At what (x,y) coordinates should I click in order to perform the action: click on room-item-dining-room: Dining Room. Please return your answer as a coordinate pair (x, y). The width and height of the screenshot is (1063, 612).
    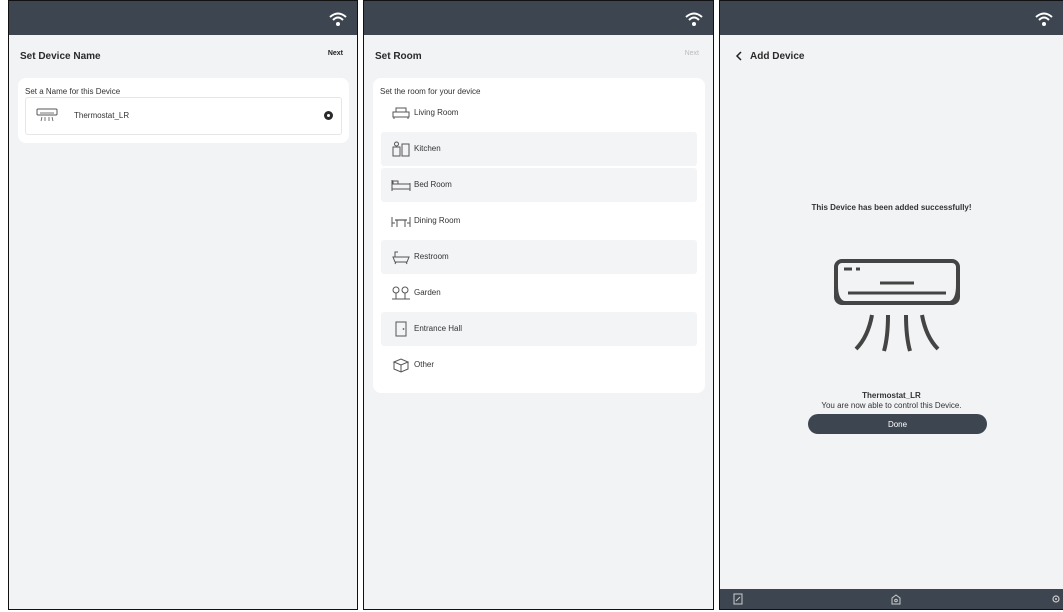
    Looking at the image, I should click on (539, 221).